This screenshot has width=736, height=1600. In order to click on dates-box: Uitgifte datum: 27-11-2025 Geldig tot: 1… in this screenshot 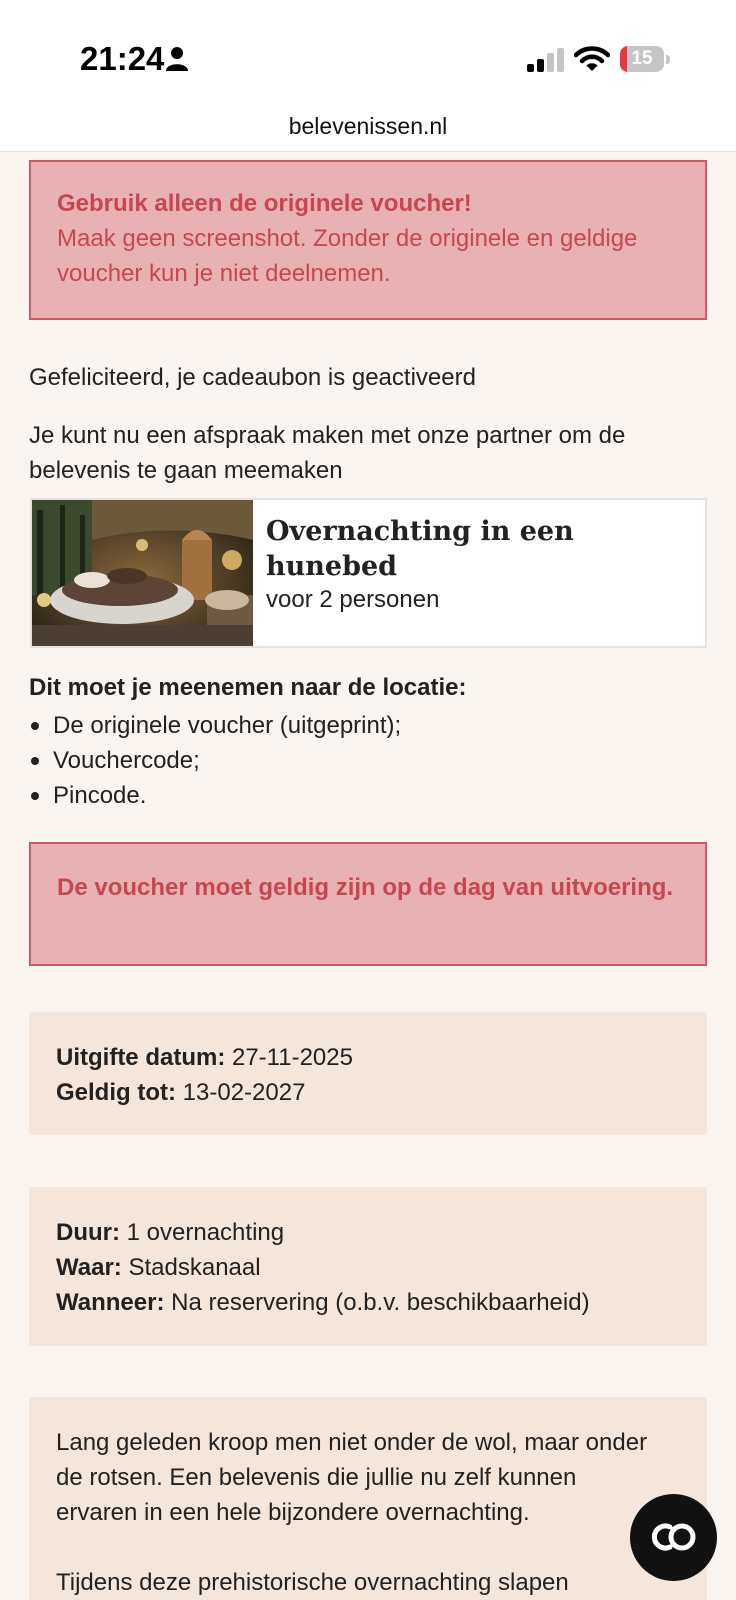, I will do `click(368, 1073)`.